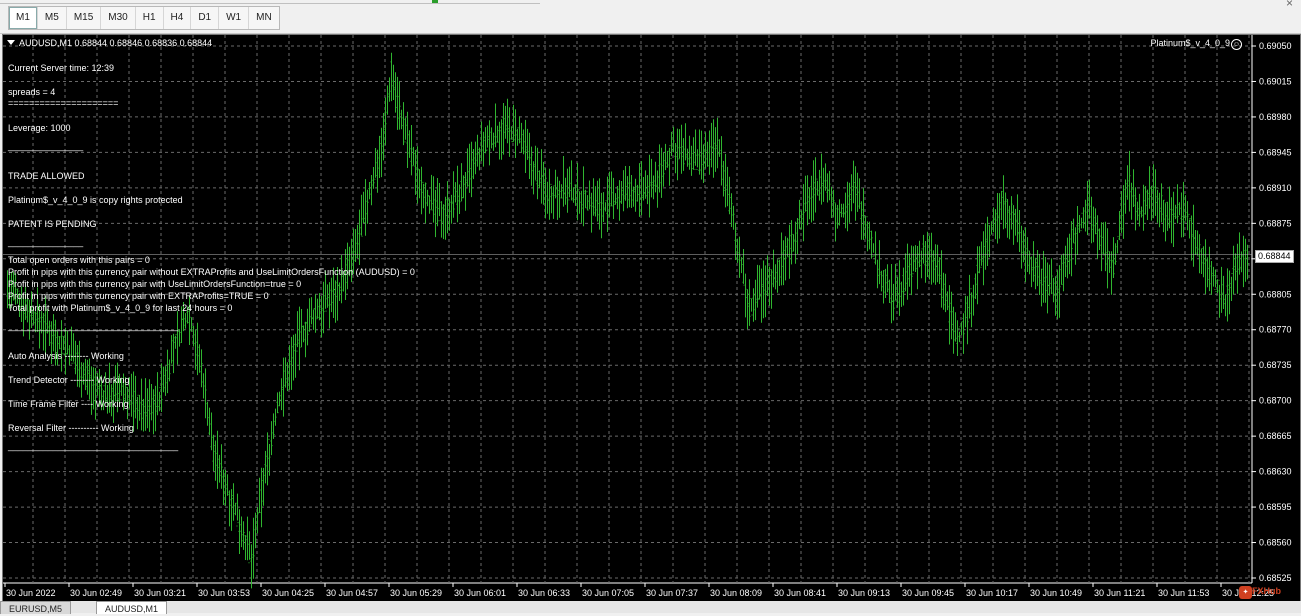  Describe the element at coordinates (132, 607) in the screenshot. I see `tab-audusd-m1: AUDUSD,M1` at that location.